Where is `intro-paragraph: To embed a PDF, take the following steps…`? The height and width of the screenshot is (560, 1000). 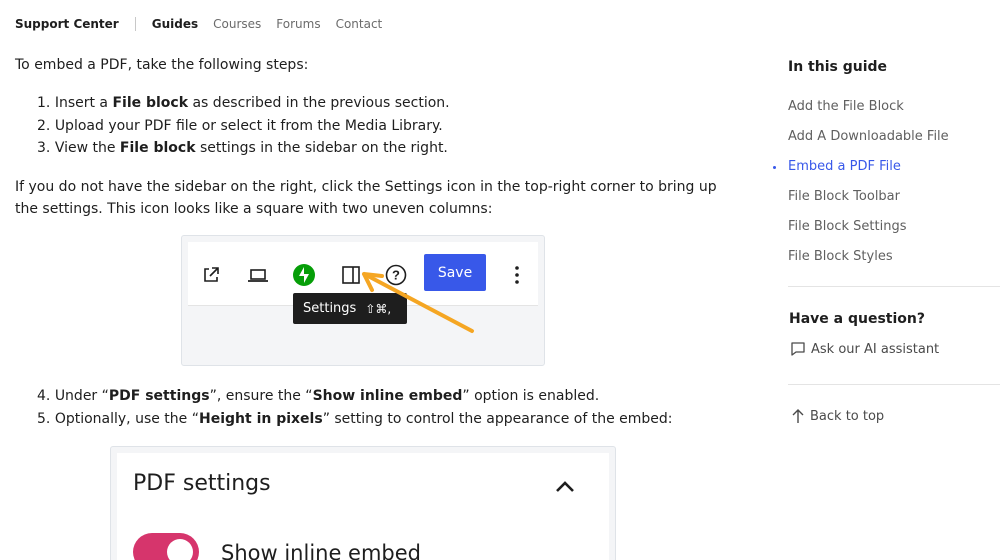
intro-paragraph: To embed a PDF, take the following steps… is located at coordinates (162, 65).